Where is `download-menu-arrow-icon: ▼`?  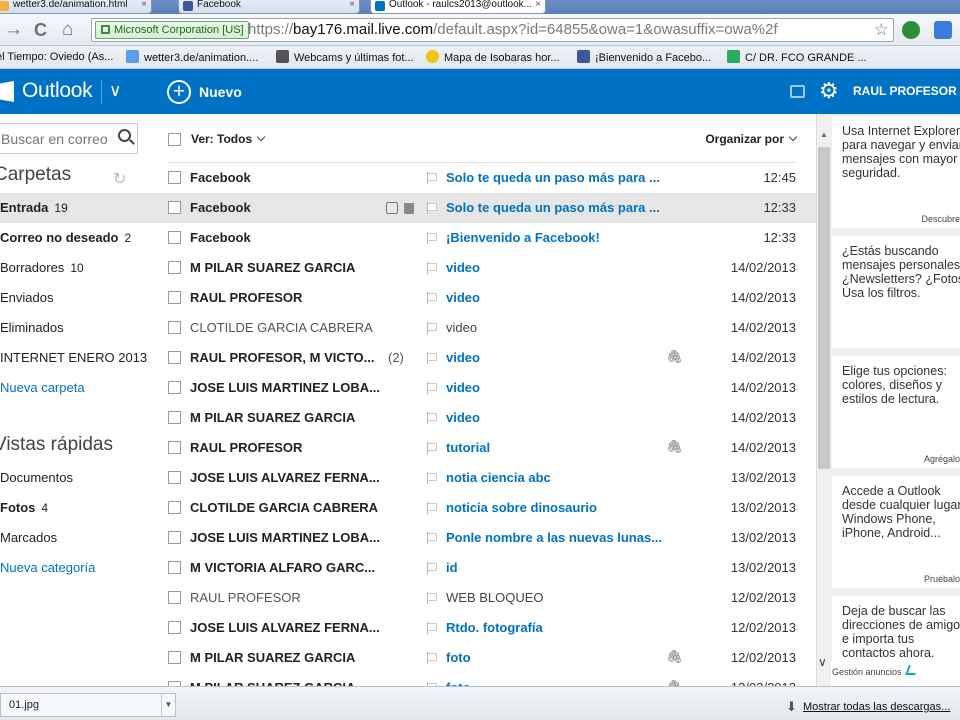
download-menu-arrow-icon: ▼ is located at coordinates (168, 705).